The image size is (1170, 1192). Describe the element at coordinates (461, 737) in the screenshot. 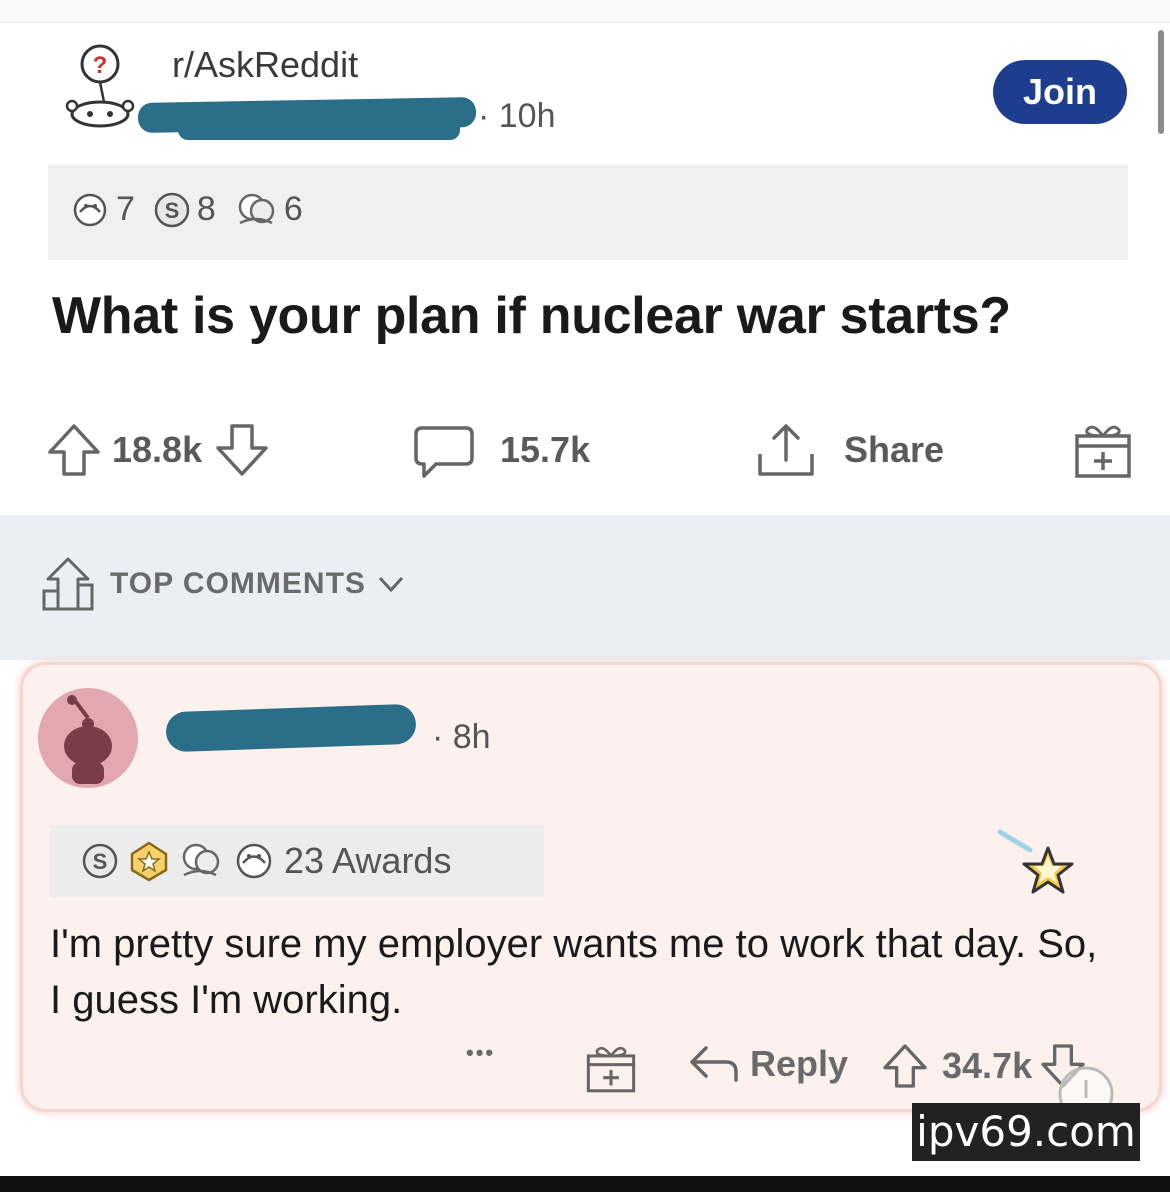

I see `comment-time: · 8h` at that location.